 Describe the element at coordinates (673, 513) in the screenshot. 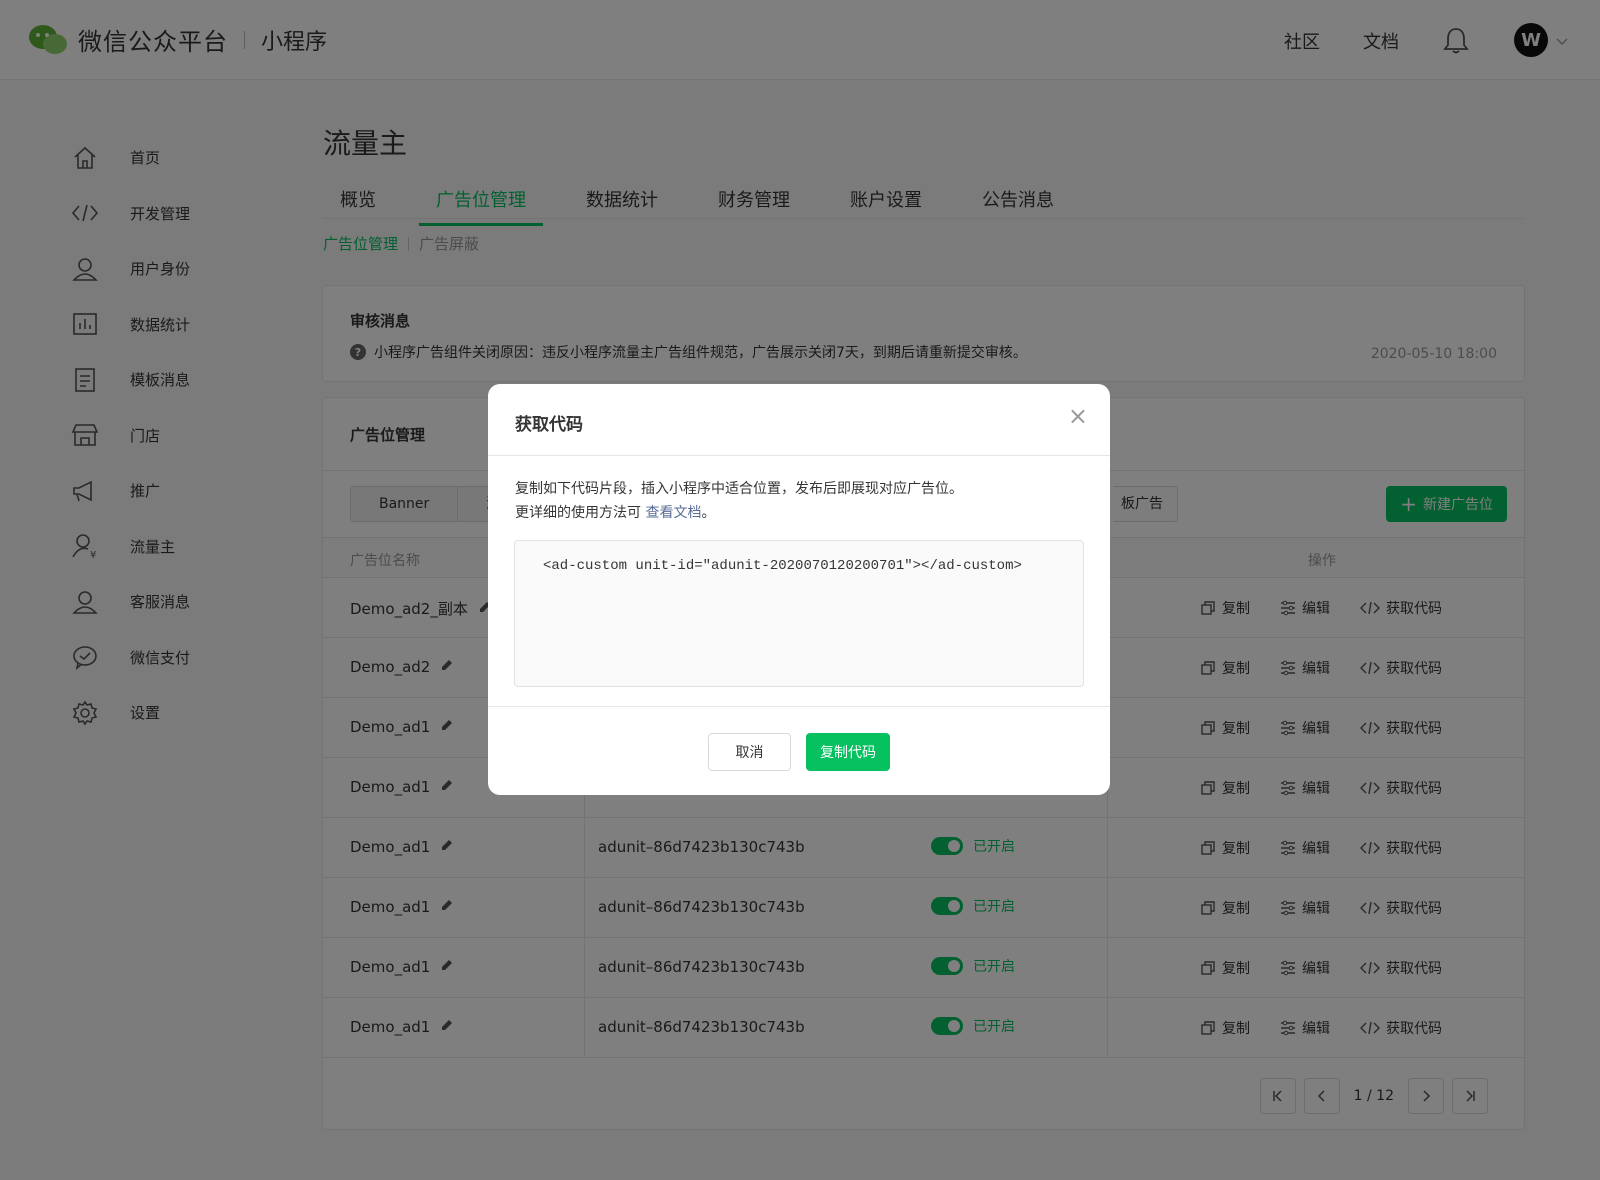

I see `view-docs-link: 查看文档` at that location.